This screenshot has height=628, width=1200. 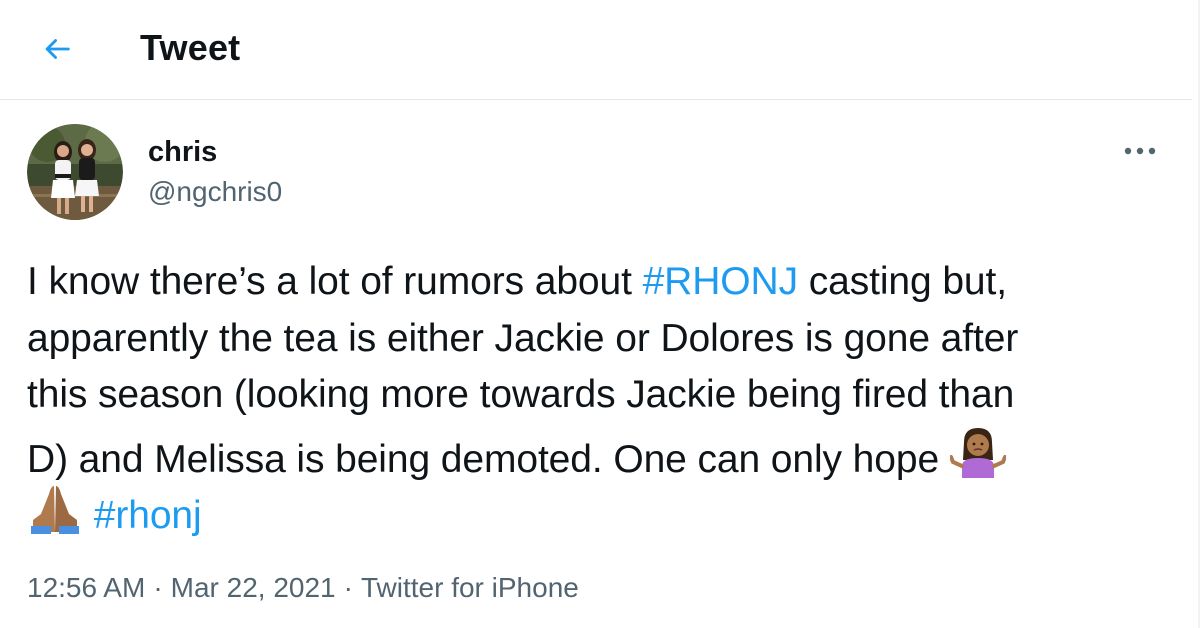 I want to click on tweet-date: Mar 22, 2021, so click(x=253, y=587).